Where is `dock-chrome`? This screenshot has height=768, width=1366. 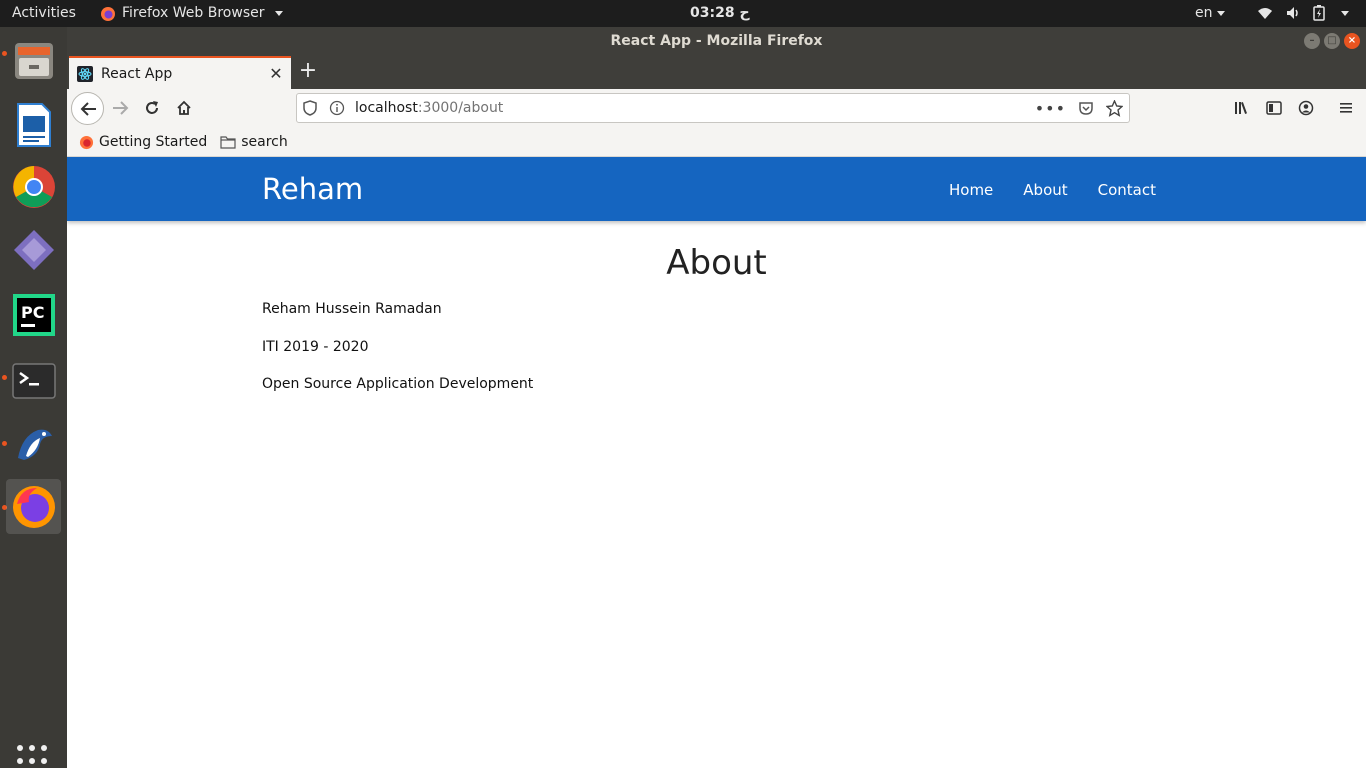 dock-chrome is located at coordinates (33, 186).